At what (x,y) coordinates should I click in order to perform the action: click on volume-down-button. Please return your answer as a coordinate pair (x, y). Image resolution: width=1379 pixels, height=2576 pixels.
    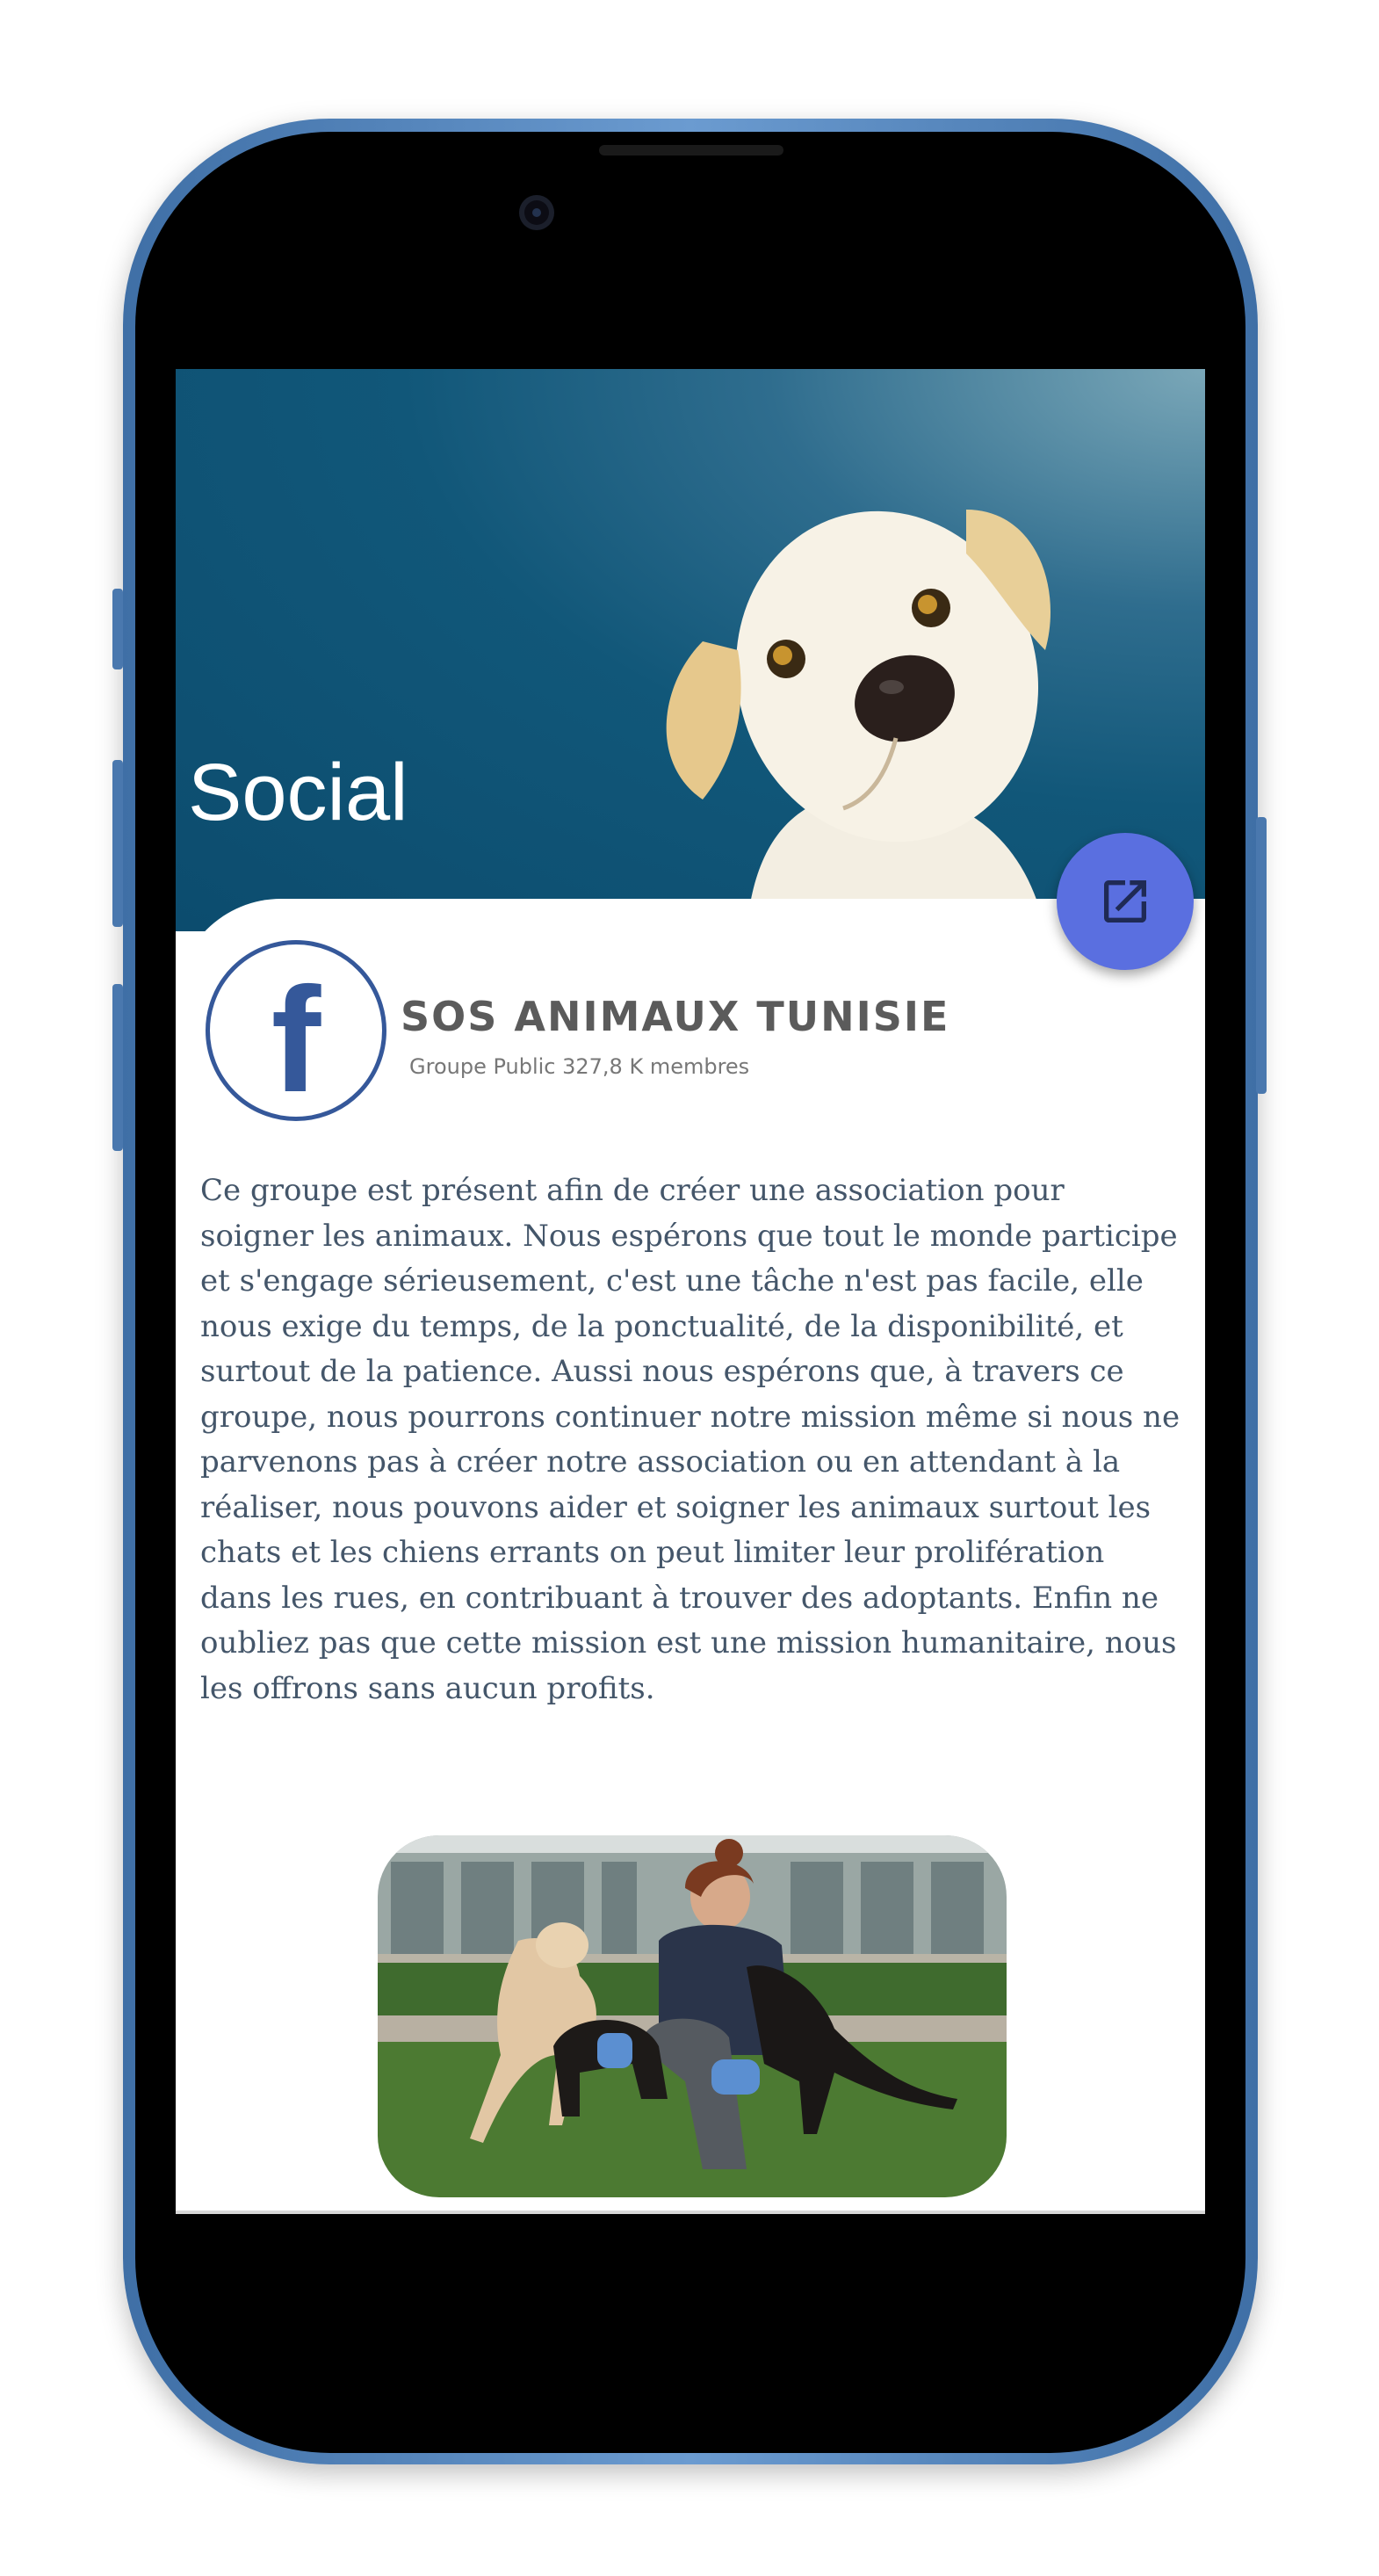
    Looking at the image, I should click on (117, 1067).